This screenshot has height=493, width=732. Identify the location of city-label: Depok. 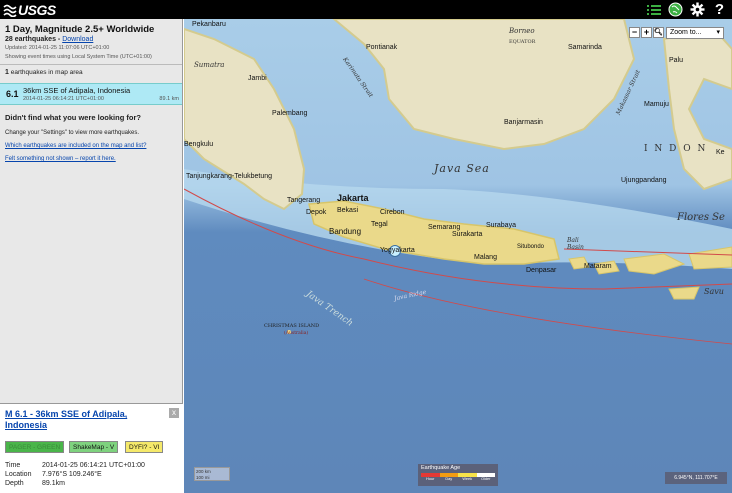
(316, 212).